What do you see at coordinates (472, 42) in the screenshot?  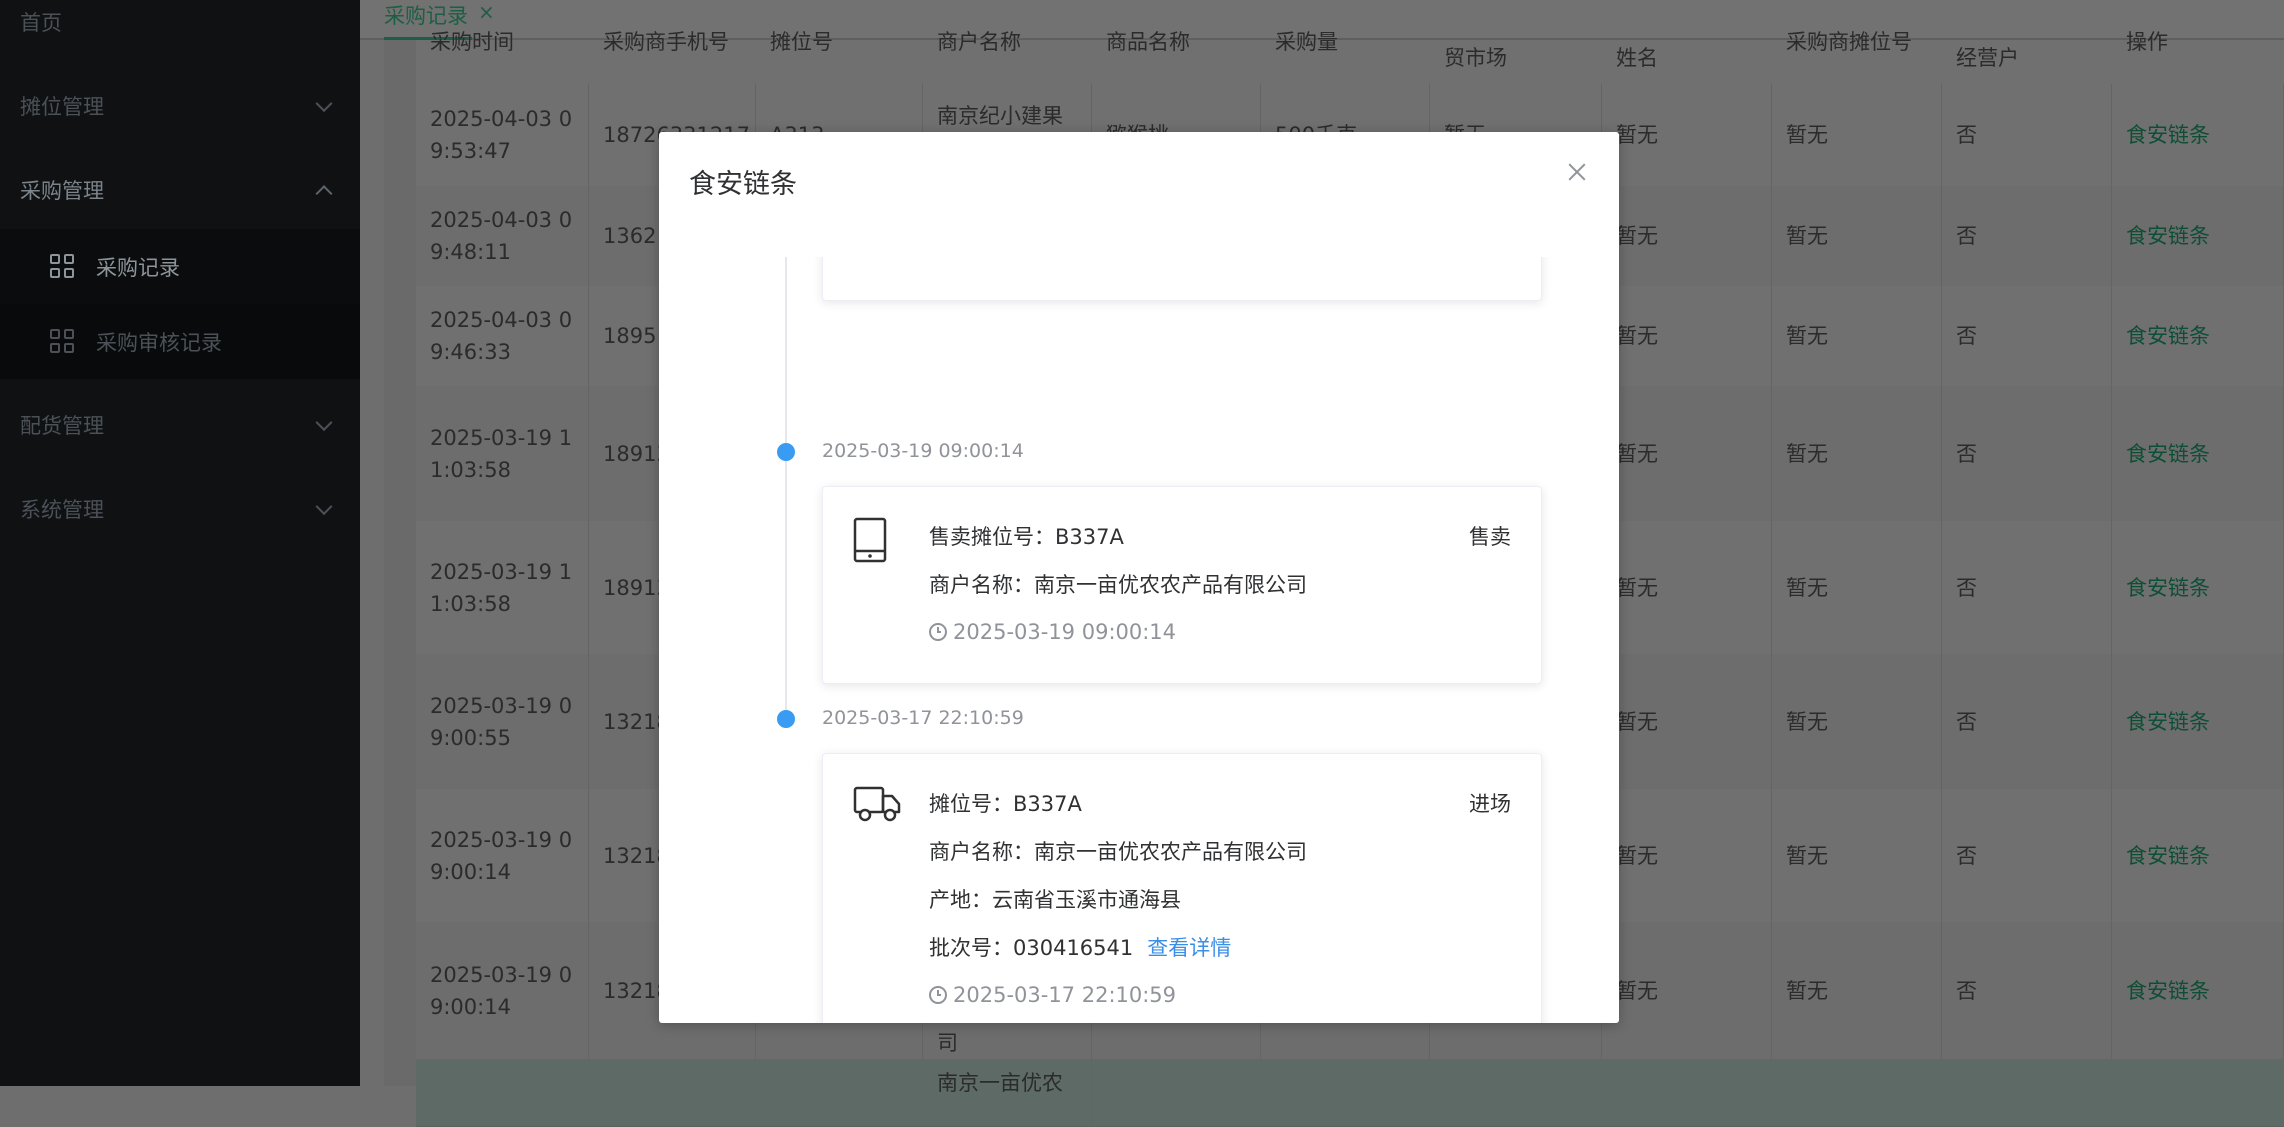 I see `column-header: 采购时间` at bounding box center [472, 42].